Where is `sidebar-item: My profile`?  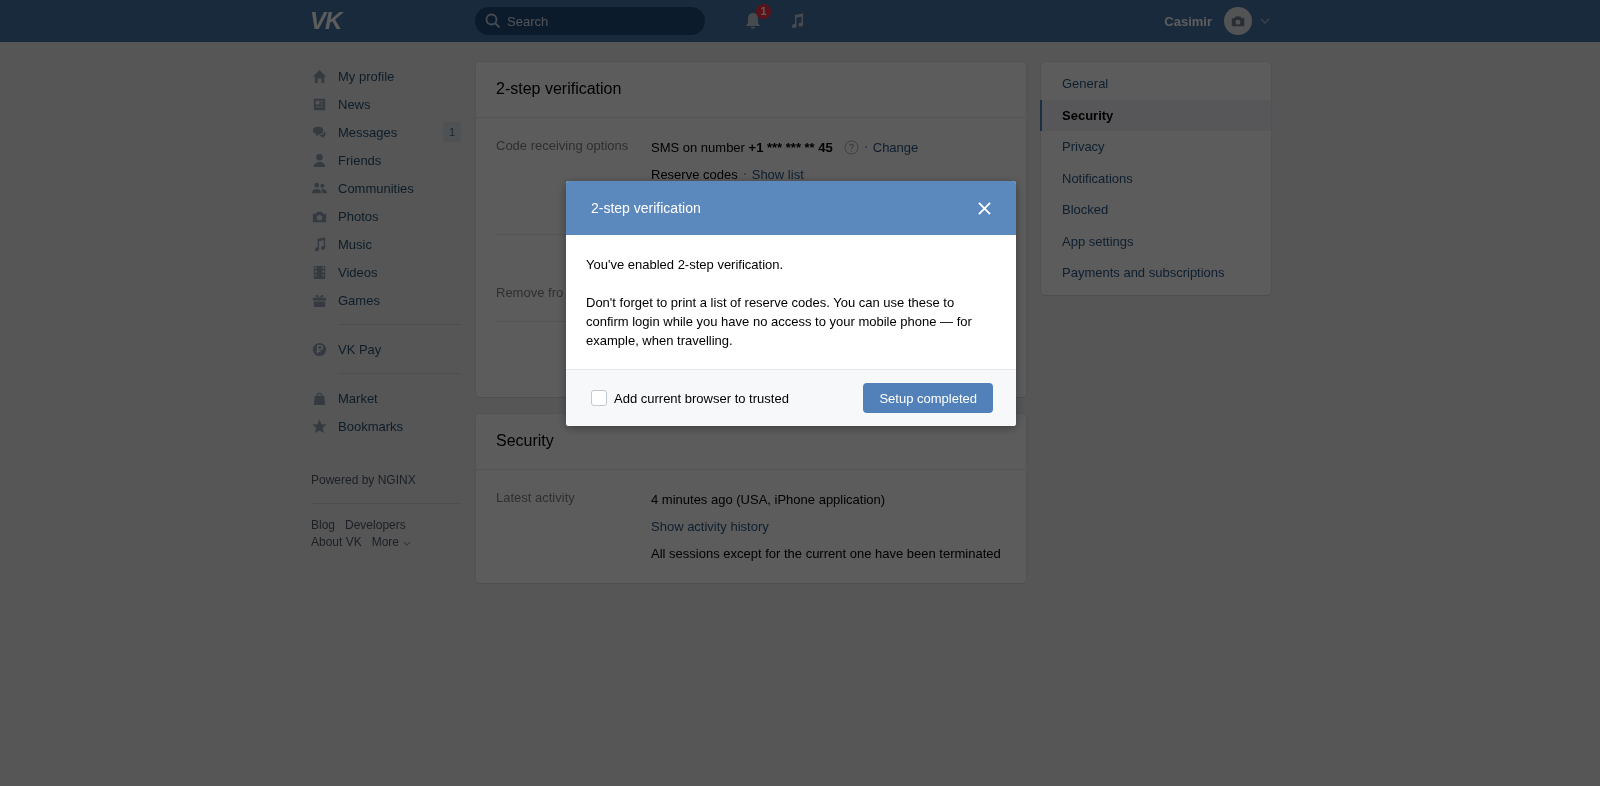 sidebar-item: My profile is located at coordinates (386, 76).